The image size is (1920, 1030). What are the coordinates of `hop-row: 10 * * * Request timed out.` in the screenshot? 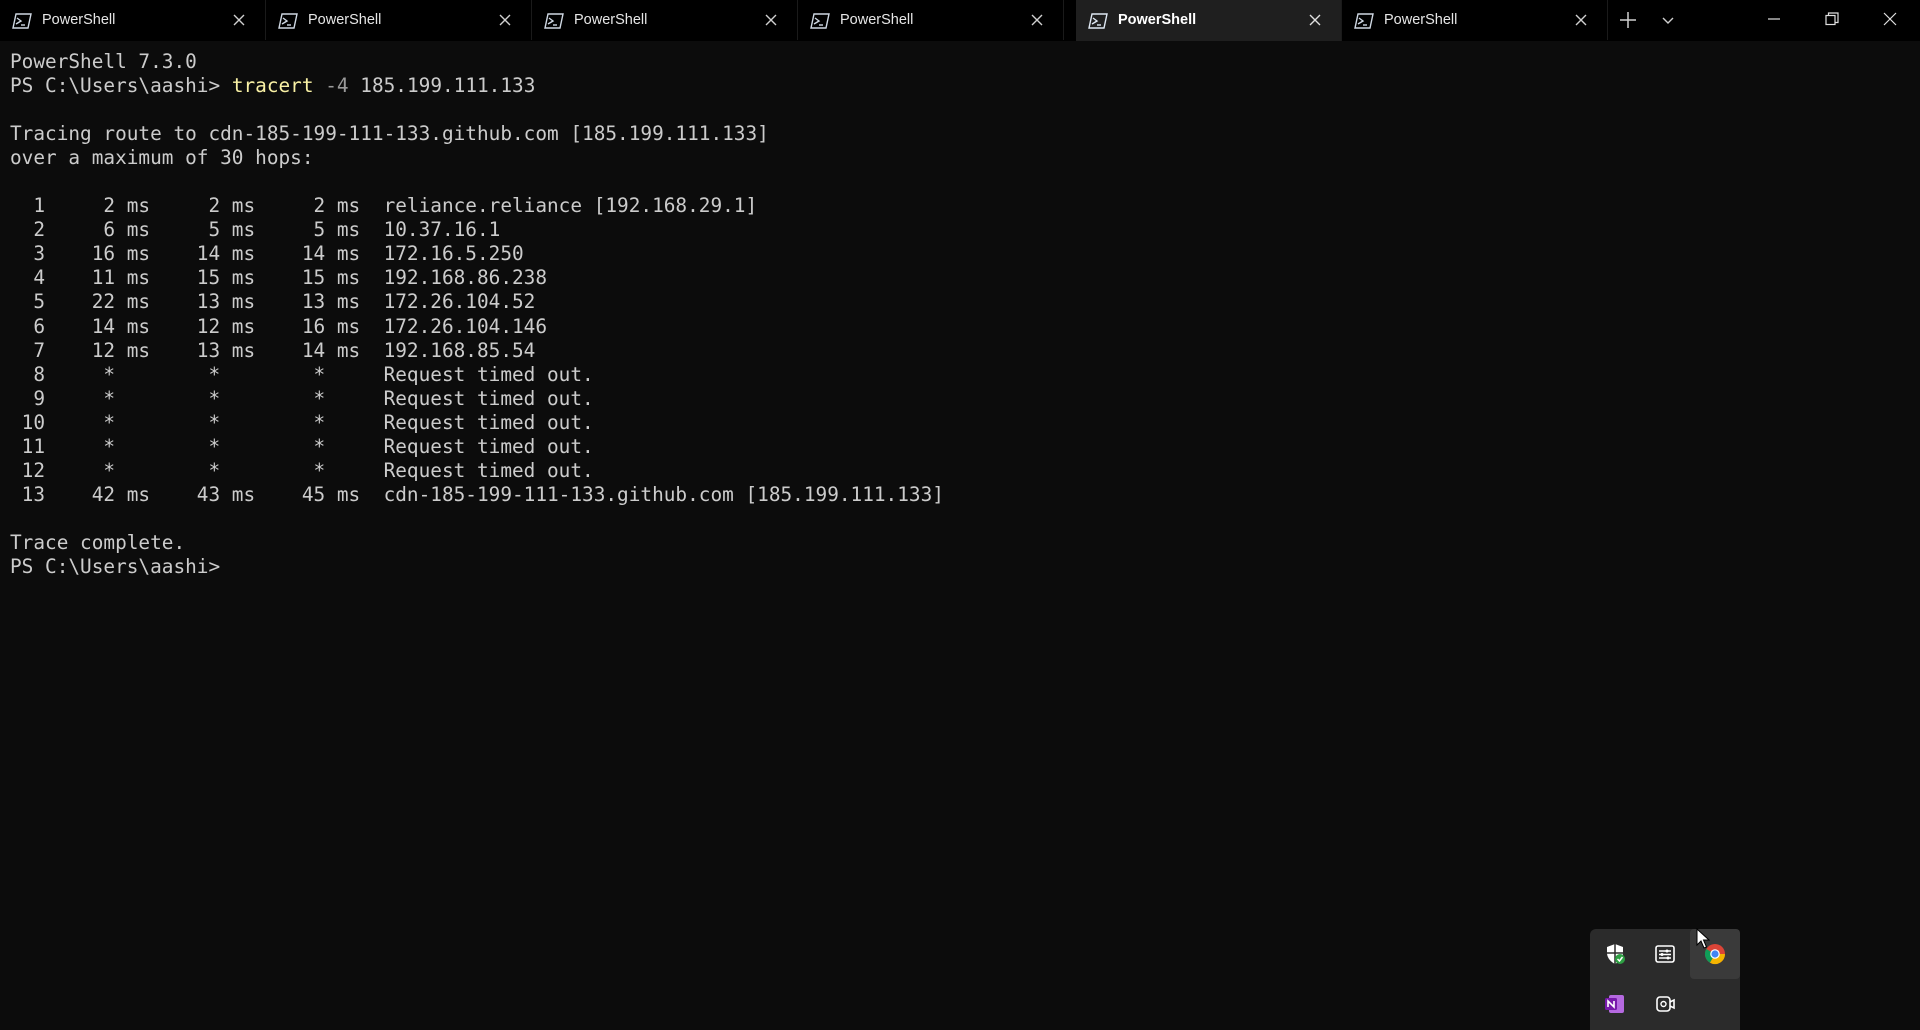 It's located at (302, 422).